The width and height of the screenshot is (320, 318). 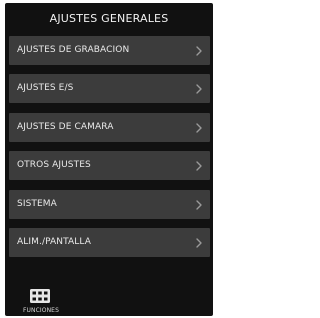 What do you see at coordinates (54, 241) in the screenshot?
I see `menu-item-label: ALIM./PANTALLA` at bounding box center [54, 241].